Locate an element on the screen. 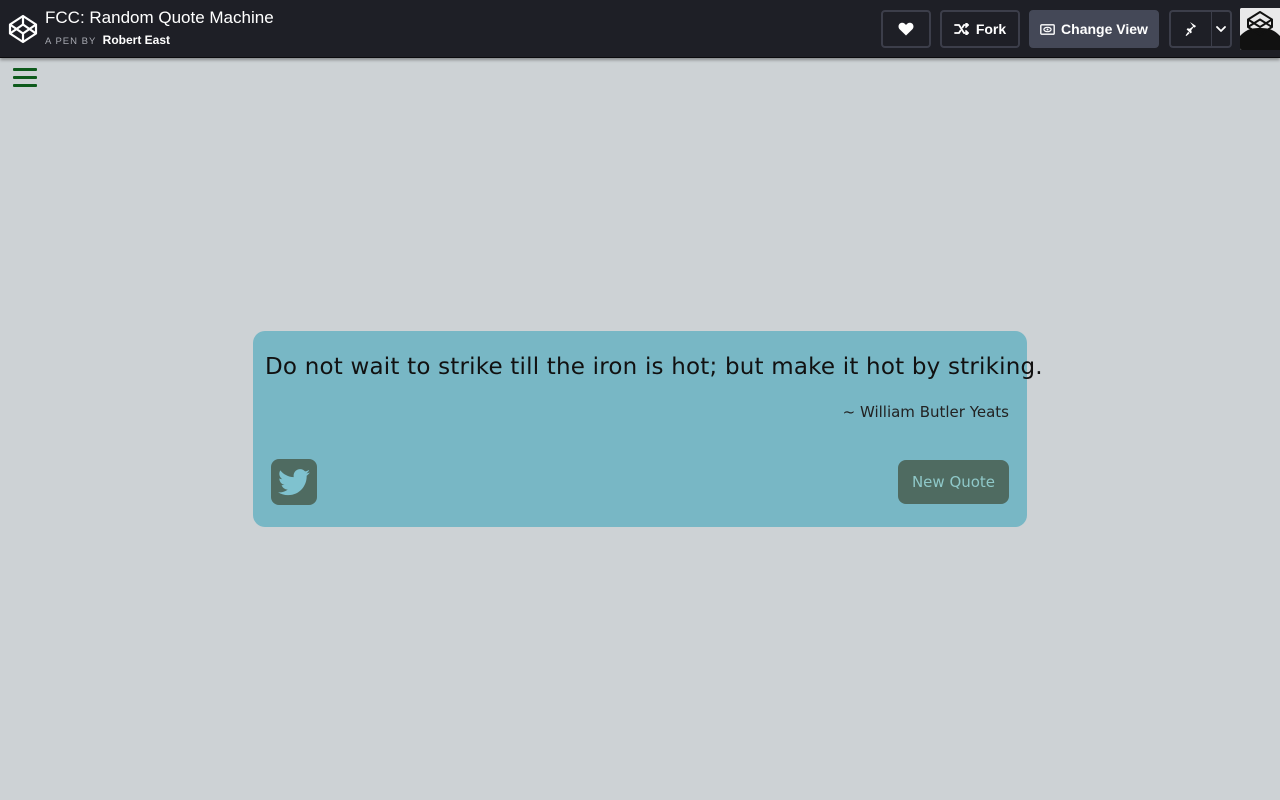  chevron-down-icon is located at coordinates (1221, 28).